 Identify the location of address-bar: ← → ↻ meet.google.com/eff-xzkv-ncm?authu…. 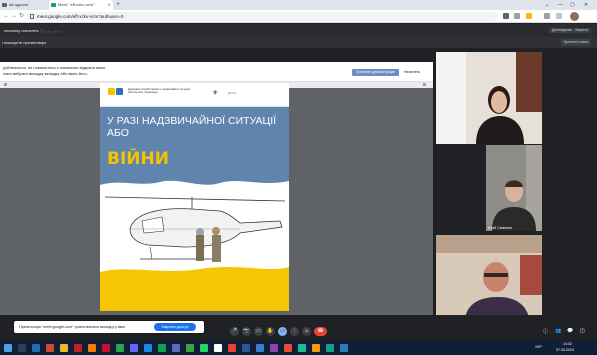
(298, 16).